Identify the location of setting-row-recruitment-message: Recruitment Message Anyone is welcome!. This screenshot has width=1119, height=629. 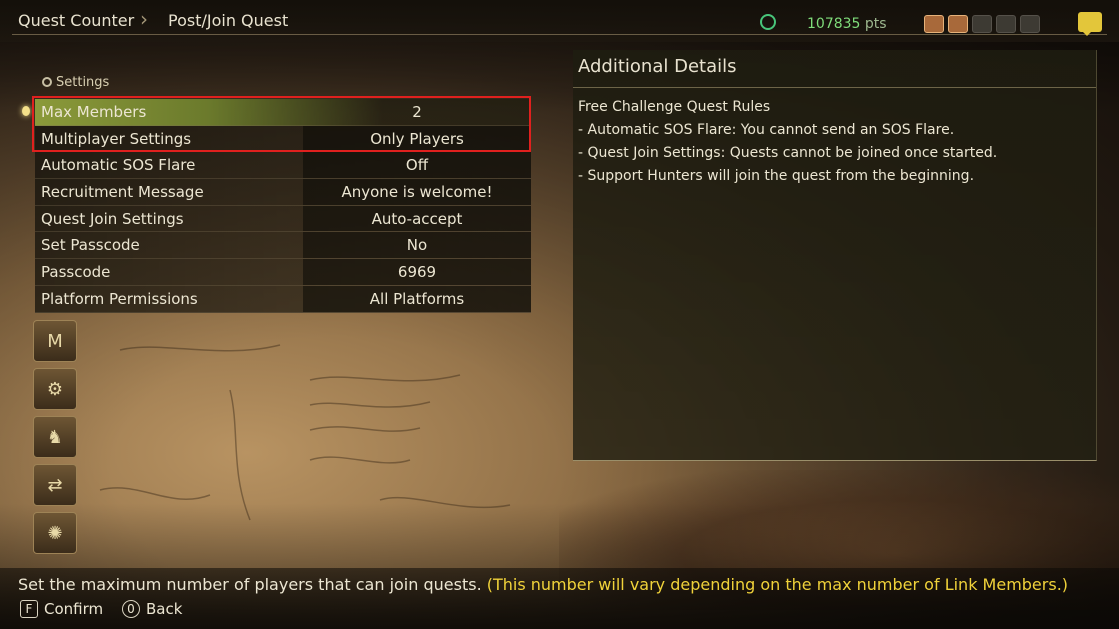
(283, 192).